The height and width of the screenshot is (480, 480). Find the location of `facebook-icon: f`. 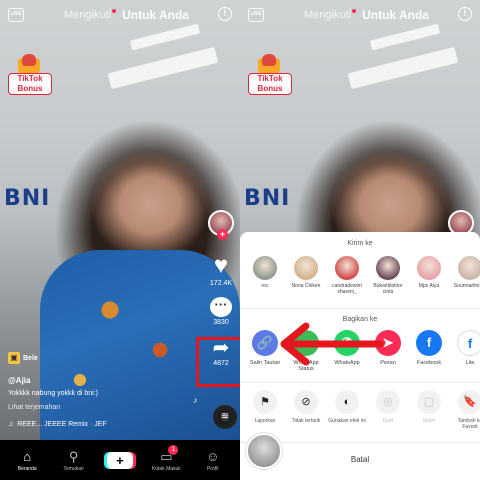

facebook-icon: f is located at coordinates (429, 343).